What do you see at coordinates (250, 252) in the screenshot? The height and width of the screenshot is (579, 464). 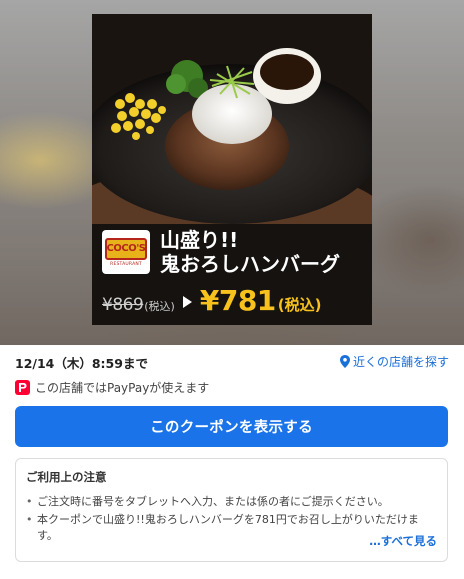 I see `promo-item-name: 山盛り!! 鬼おろしハンバーグ` at bounding box center [250, 252].